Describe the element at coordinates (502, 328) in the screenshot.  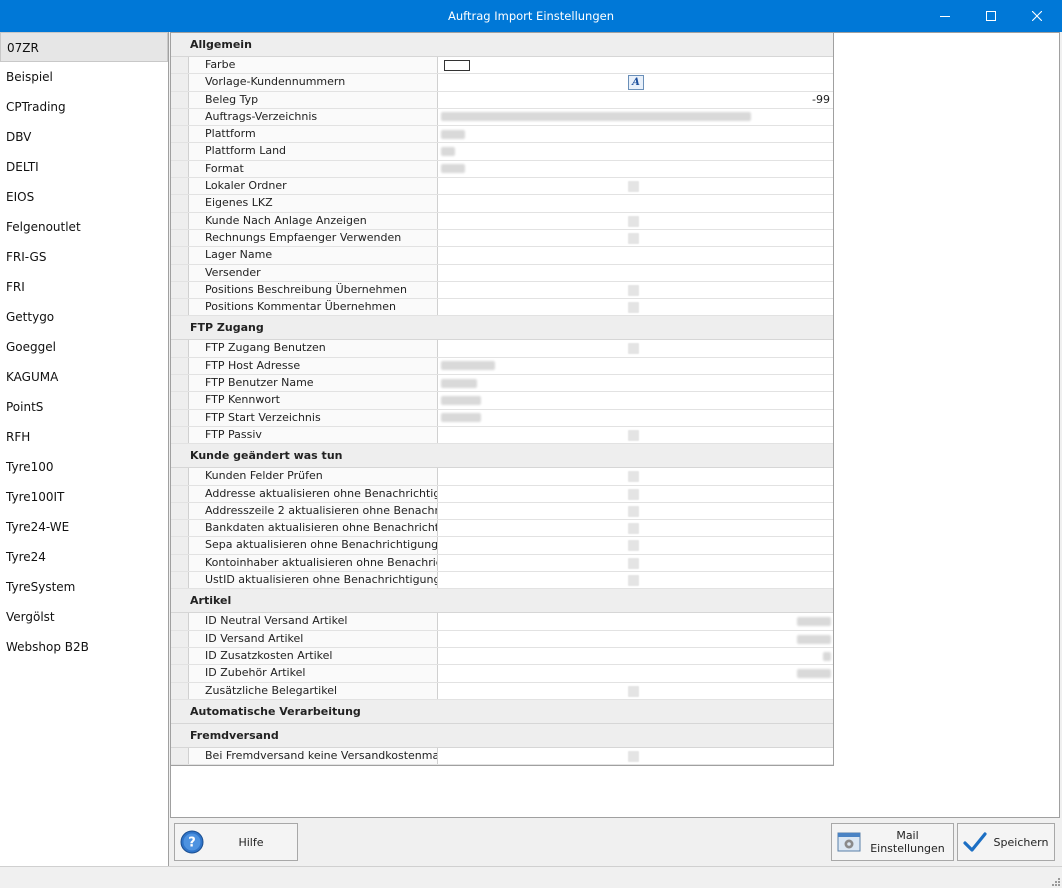
I see `category-ftp: FTP Zugang` at that location.